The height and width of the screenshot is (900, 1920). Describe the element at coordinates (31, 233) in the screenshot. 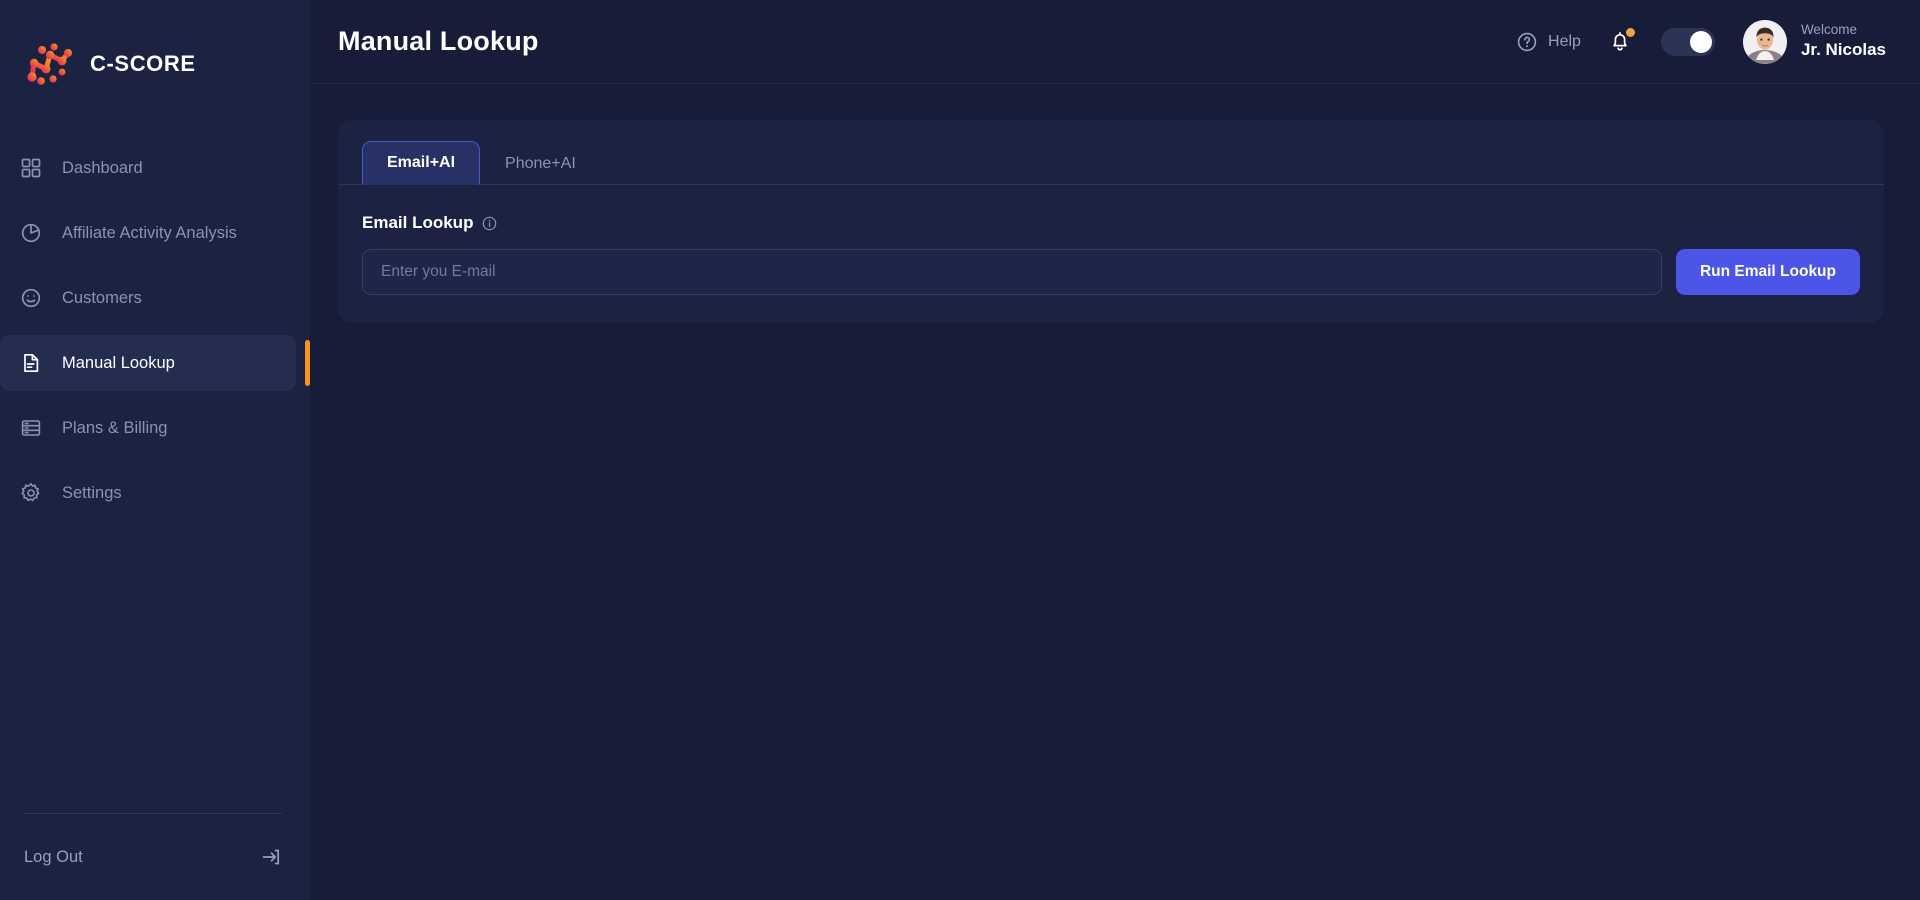

I see `pie-chart-icon` at that location.